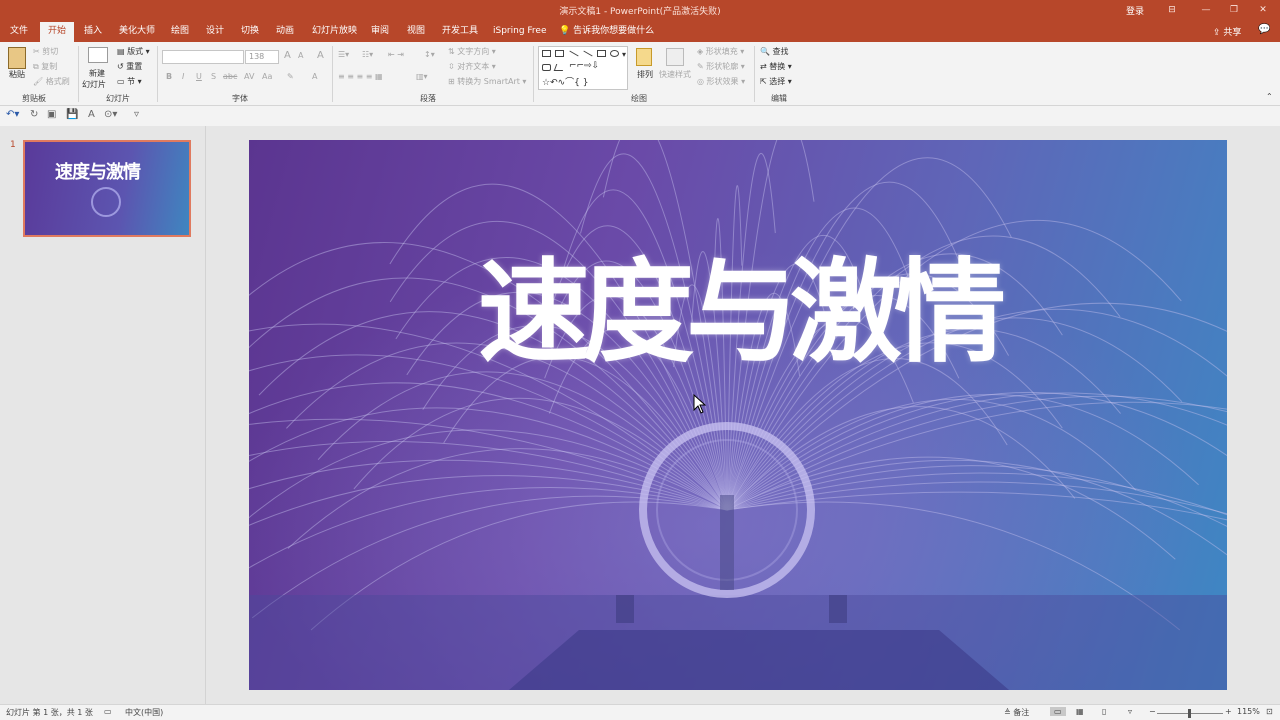 This screenshot has width=1280, height=720. What do you see at coordinates (675, 57) in the screenshot?
I see `quick-styles-icon` at bounding box center [675, 57].